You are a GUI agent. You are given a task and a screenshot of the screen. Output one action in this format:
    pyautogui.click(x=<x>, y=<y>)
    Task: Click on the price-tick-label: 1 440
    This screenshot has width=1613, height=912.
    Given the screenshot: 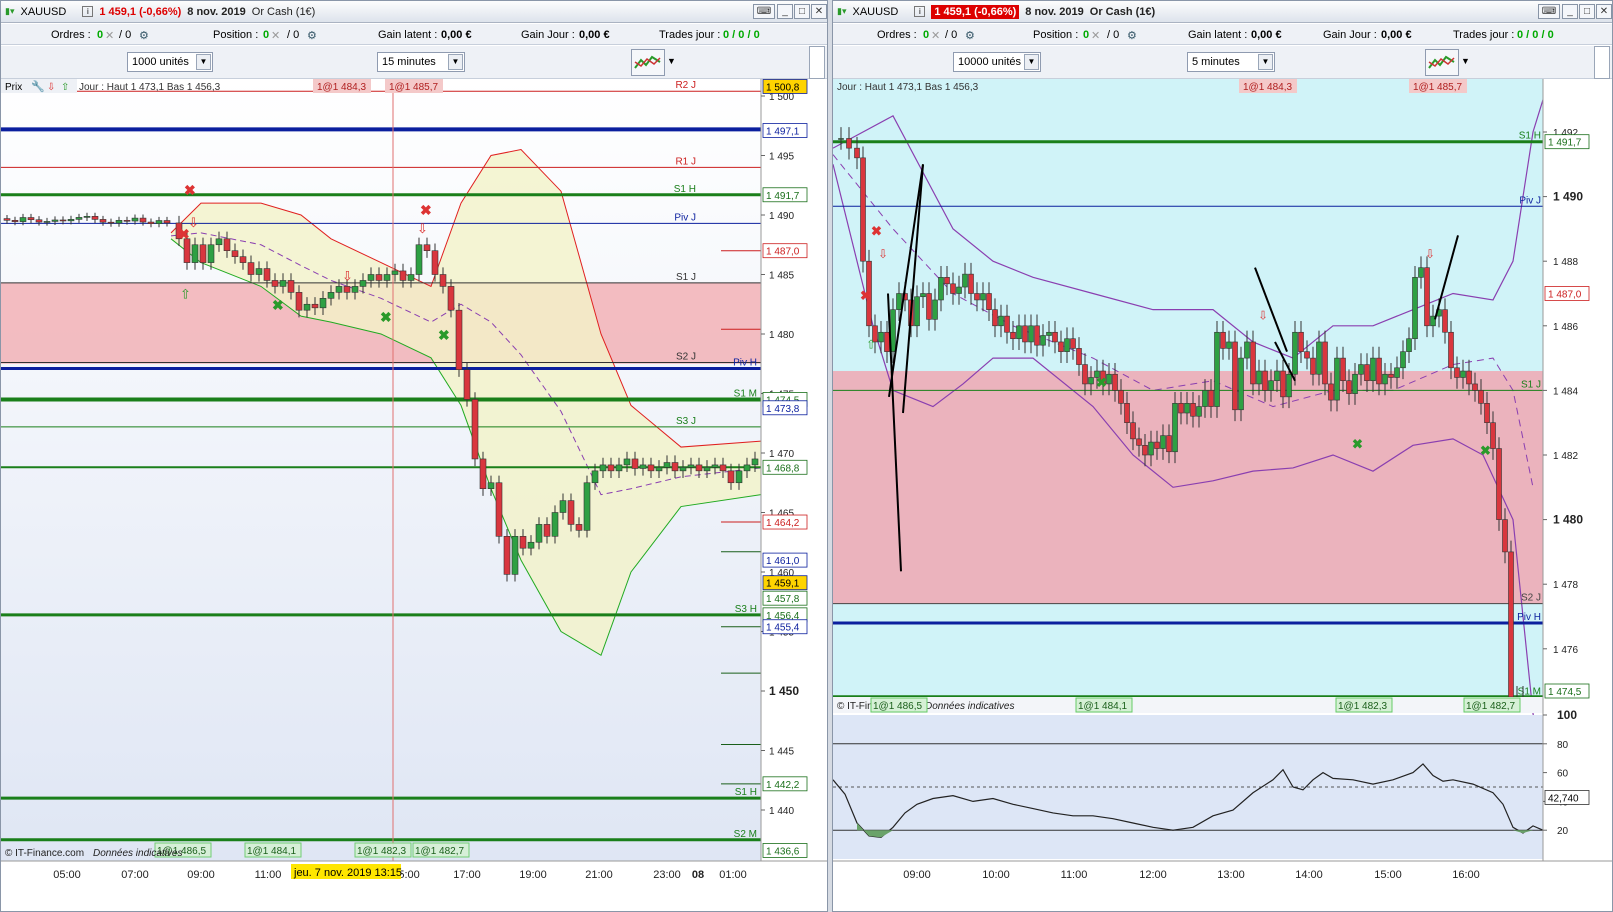 What is the action you would take?
    pyautogui.click(x=781, y=811)
    